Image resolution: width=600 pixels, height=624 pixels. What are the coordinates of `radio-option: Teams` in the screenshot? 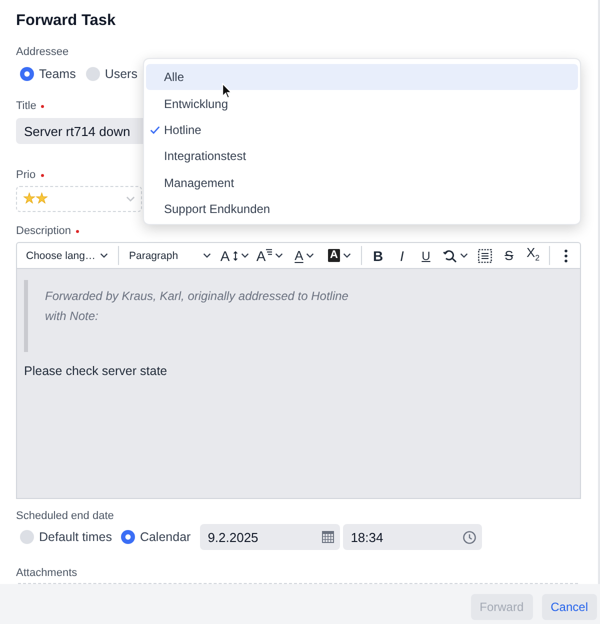 It's located at (48, 74).